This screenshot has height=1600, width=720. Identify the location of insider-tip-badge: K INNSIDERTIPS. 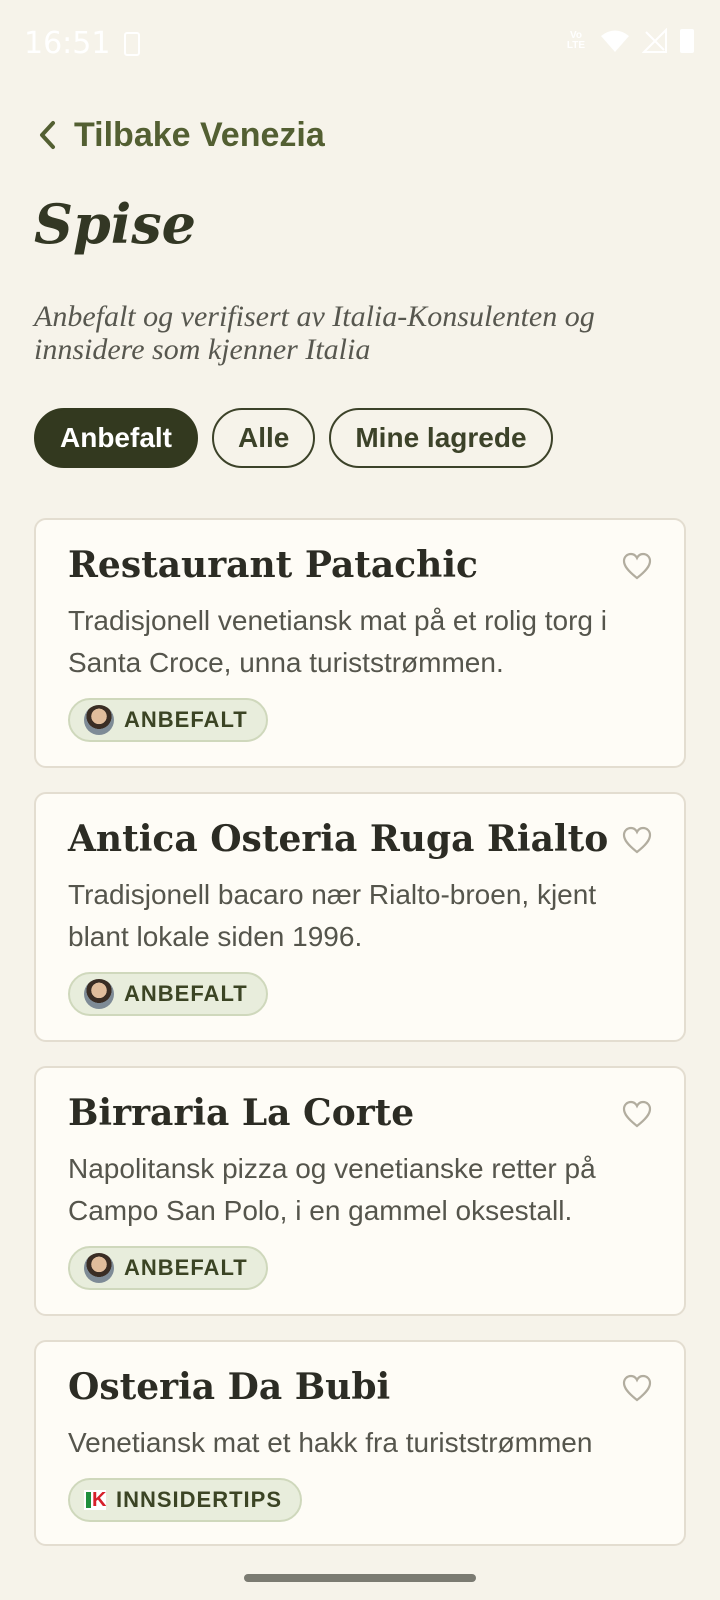
(185, 1500).